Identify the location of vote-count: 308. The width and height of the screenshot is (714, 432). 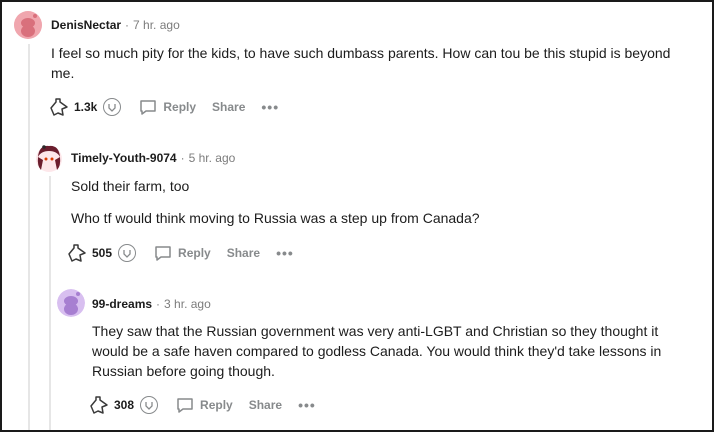
(124, 405).